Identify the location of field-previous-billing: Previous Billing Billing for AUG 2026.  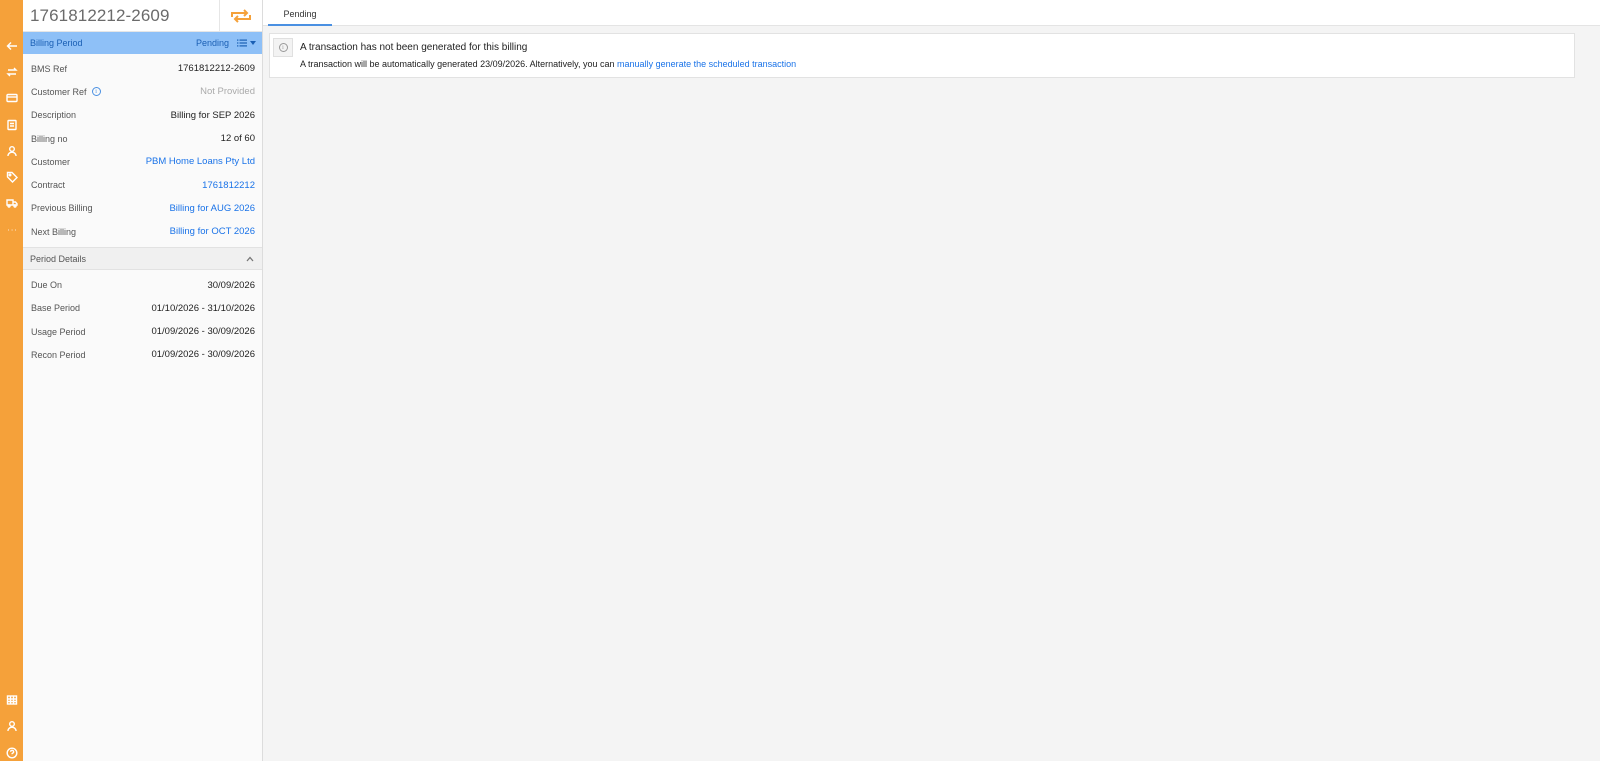
(142, 208).